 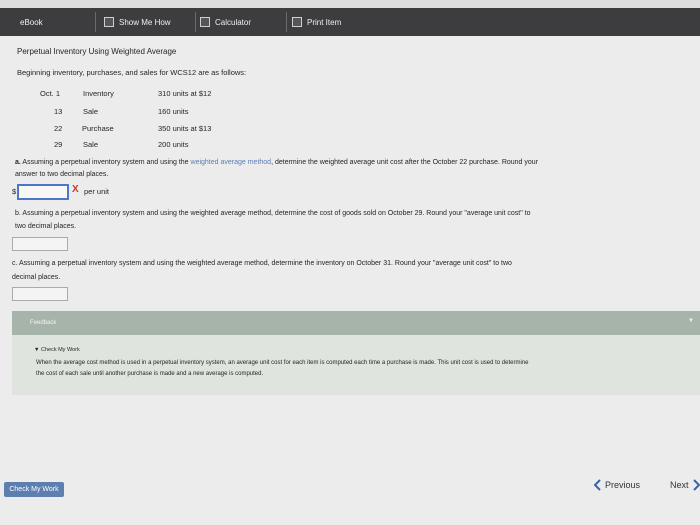 I want to click on show-me-how-label: Show Me How, so click(x=145, y=22).